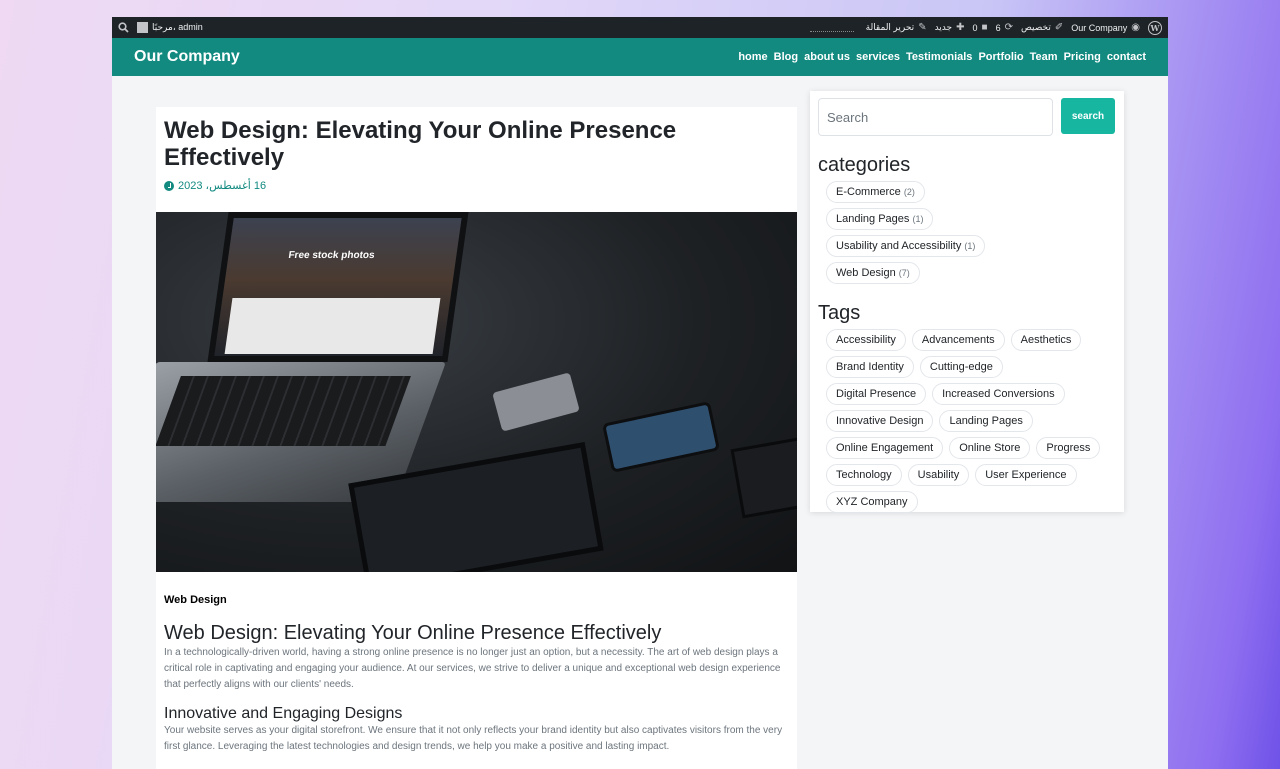  What do you see at coordinates (1059, 27) in the screenshot?
I see `brush-icon: ✐` at bounding box center [1059, 27].